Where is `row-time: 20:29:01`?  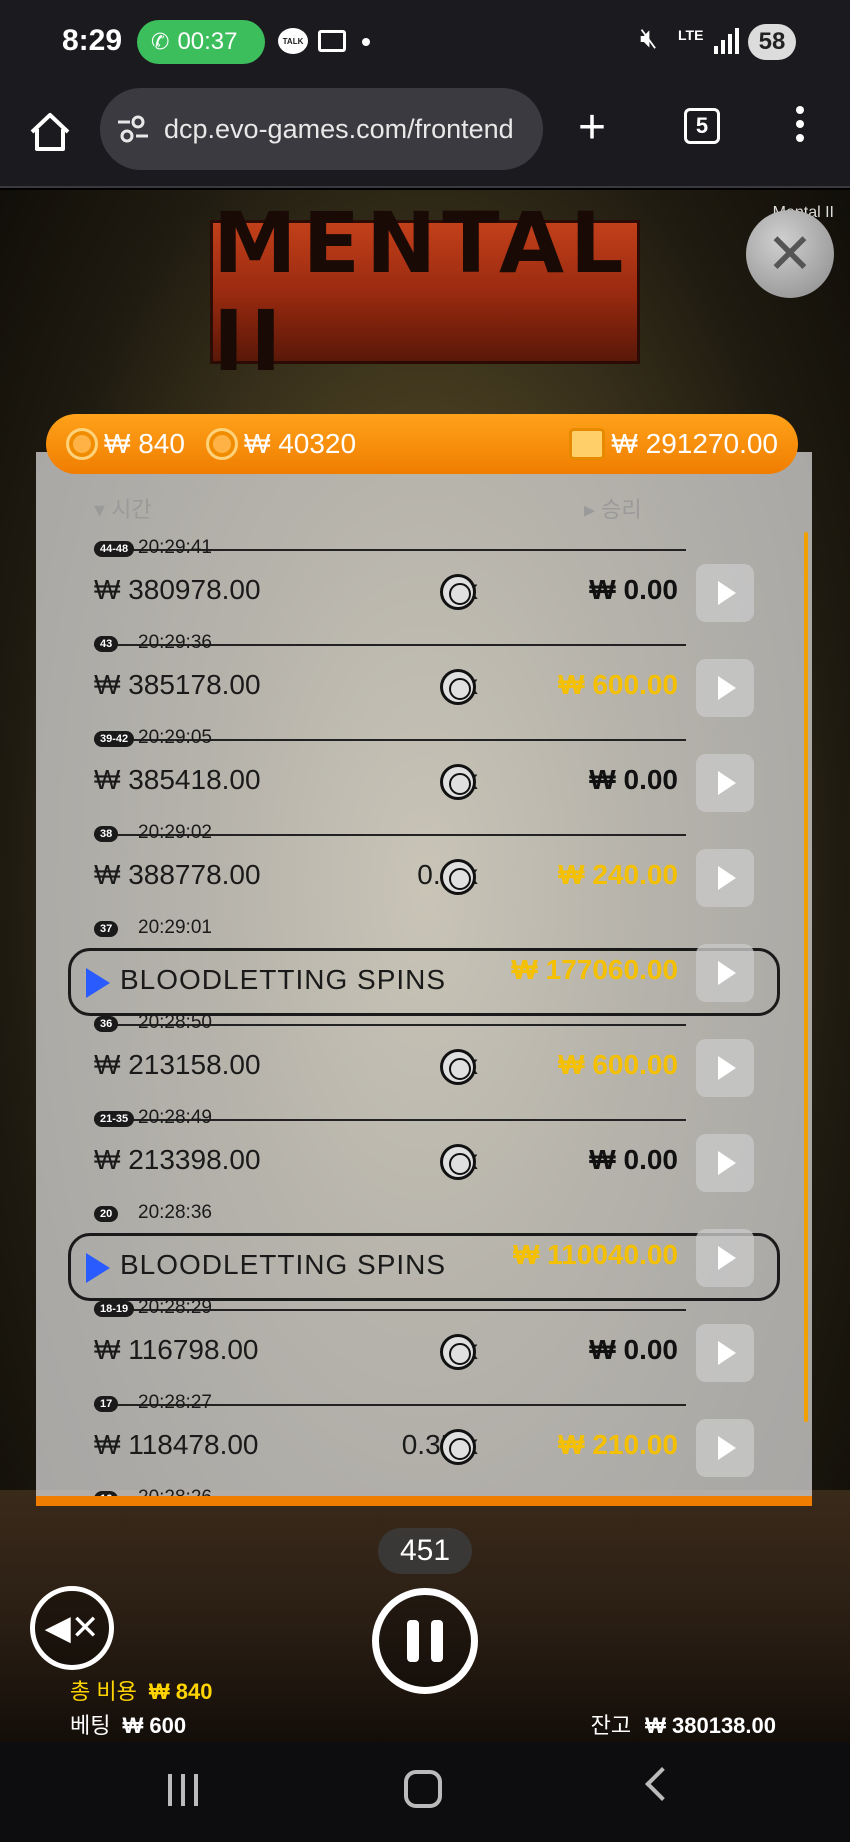
row-time: 20:29:01 is located at coordinates (175, 927).